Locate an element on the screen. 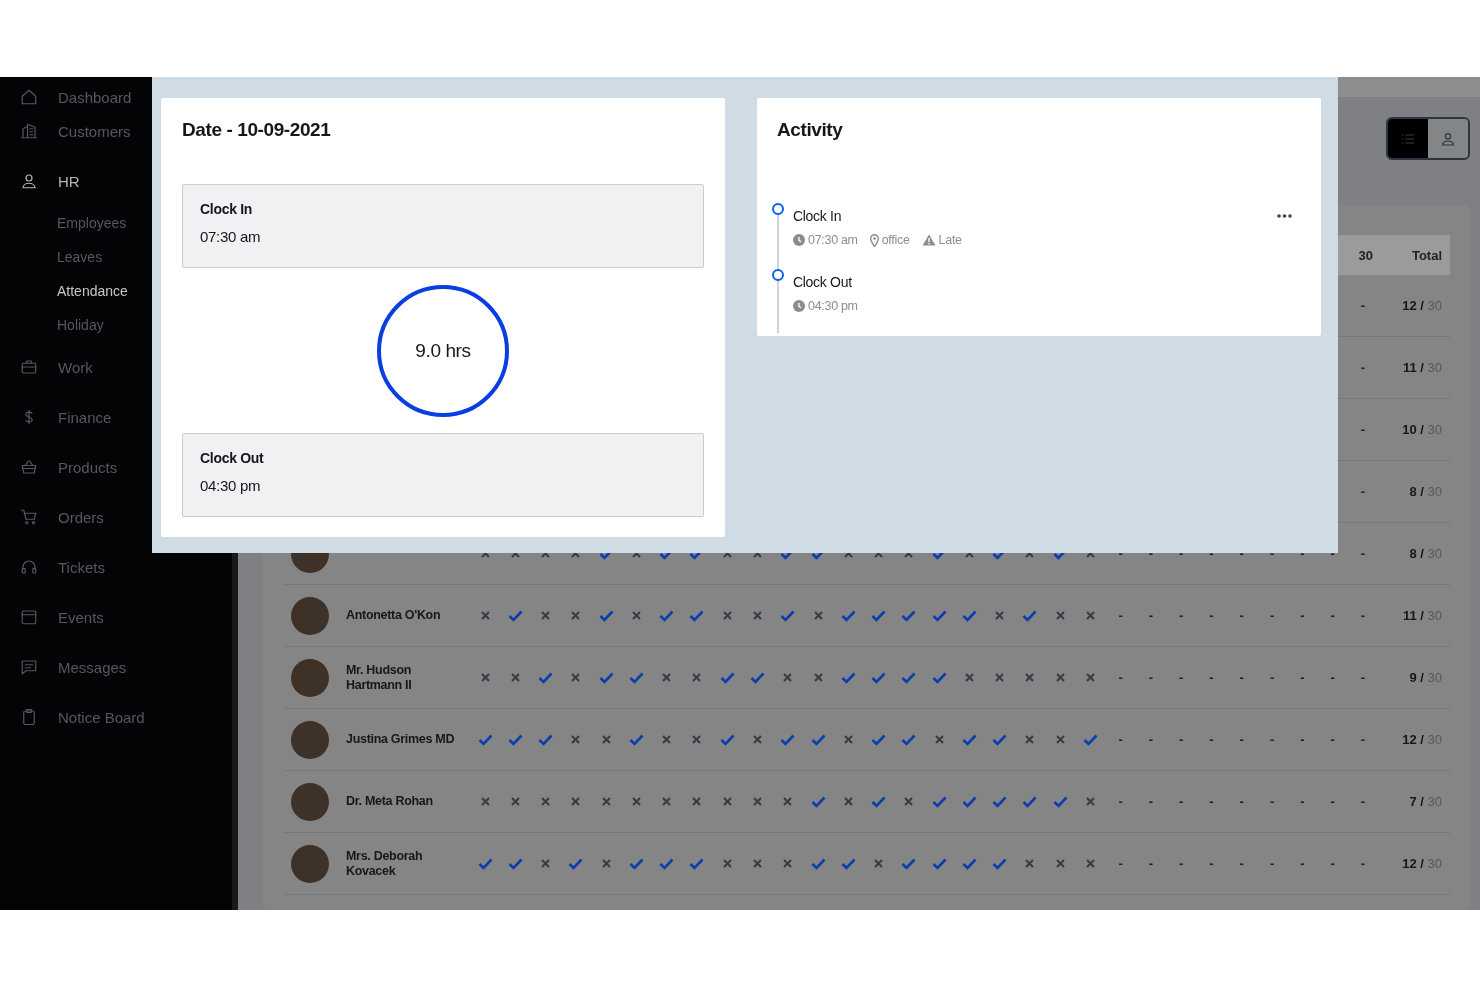 The width and height of the screenshot is (1480, 987). sidebar-item: Messages is located at coordinates (116, 667).